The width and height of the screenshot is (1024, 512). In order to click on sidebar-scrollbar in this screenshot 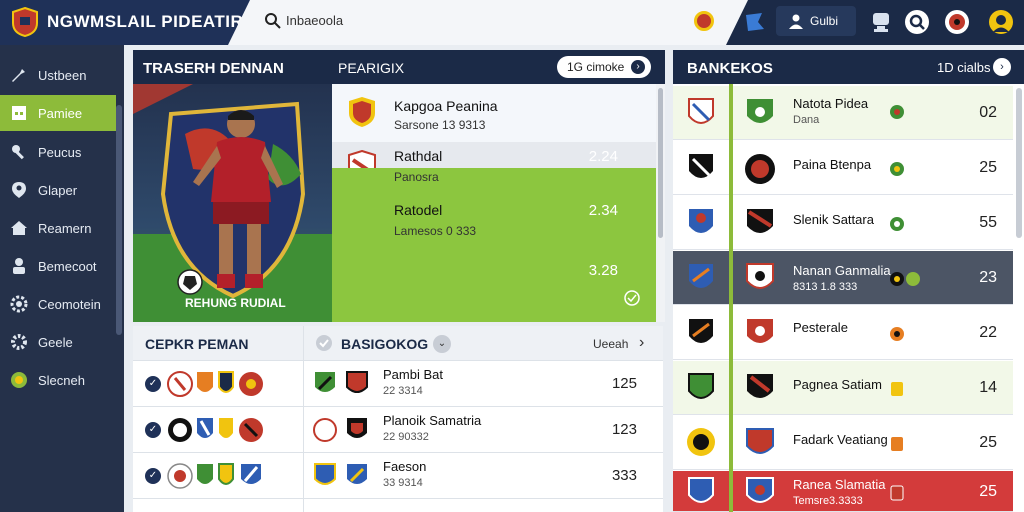, I will do `click(119, 220)`.